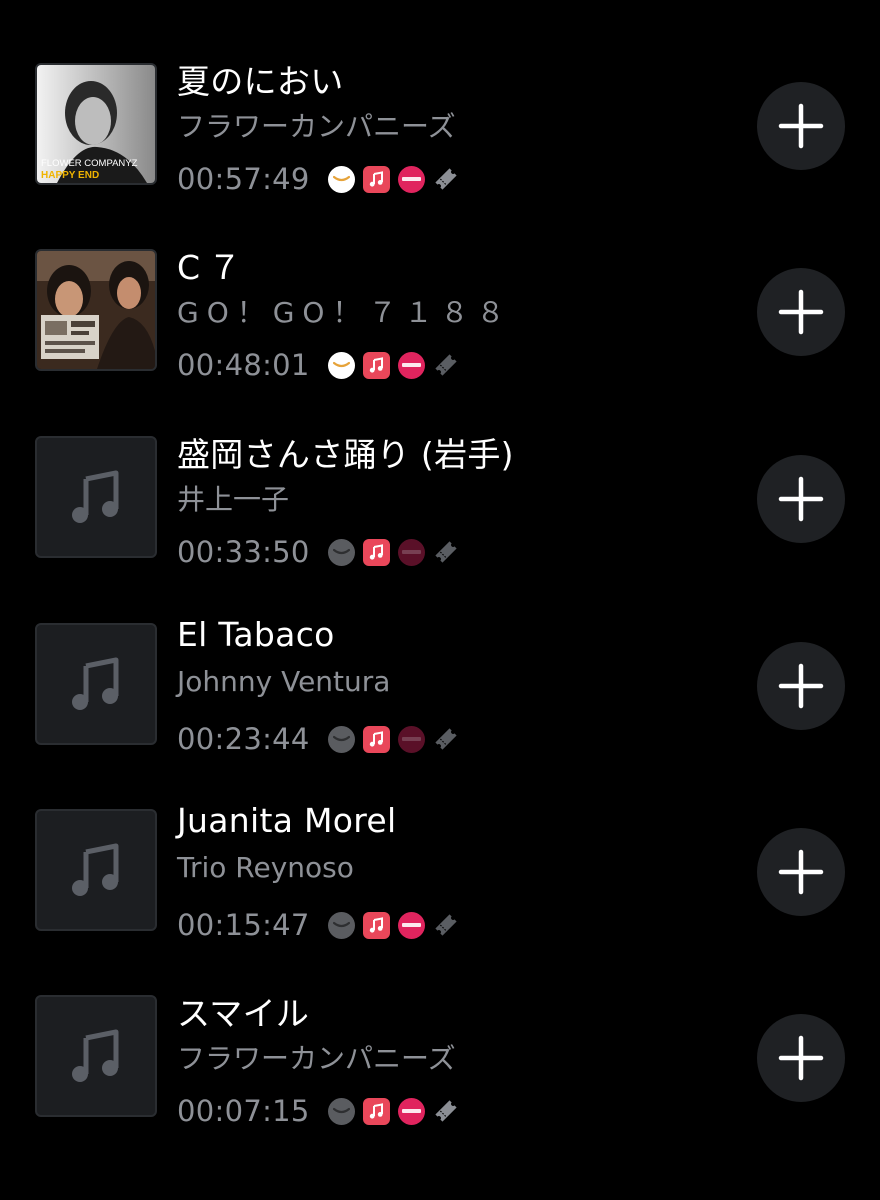  I want to click on track-time: 00:57:49, so click(243, 179).